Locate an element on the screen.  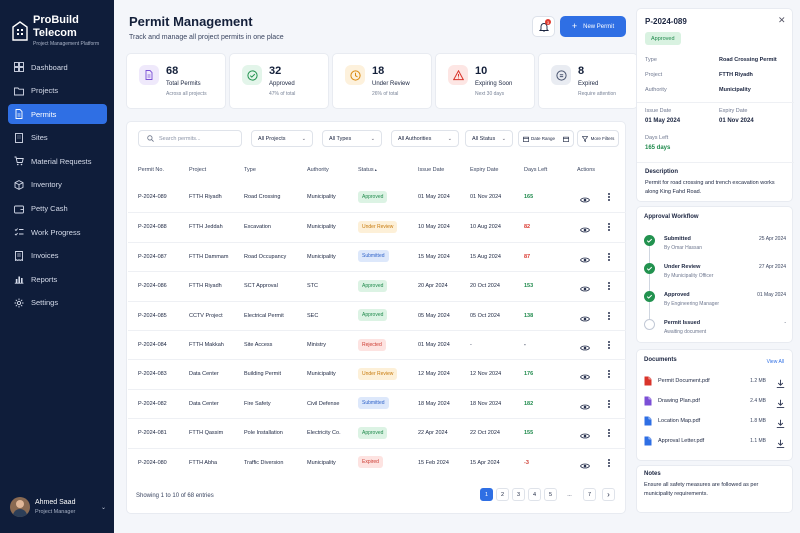
detail-status-badge: Approved is located at coordinates (663, 38).